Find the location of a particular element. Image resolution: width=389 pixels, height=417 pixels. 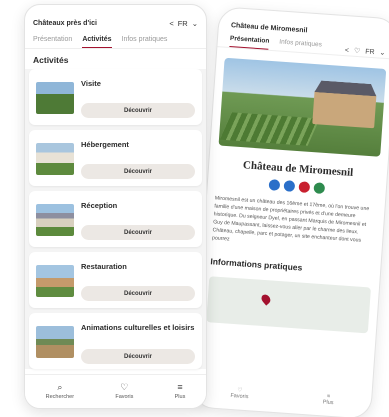

accommodation-icon is located at coordinates (289, 186).